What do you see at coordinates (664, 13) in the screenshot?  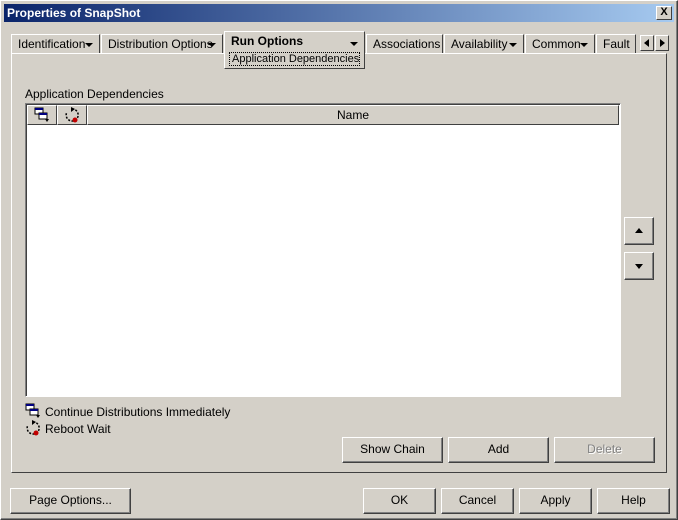 I see `close-button: X` at bounding box center [664, 13].